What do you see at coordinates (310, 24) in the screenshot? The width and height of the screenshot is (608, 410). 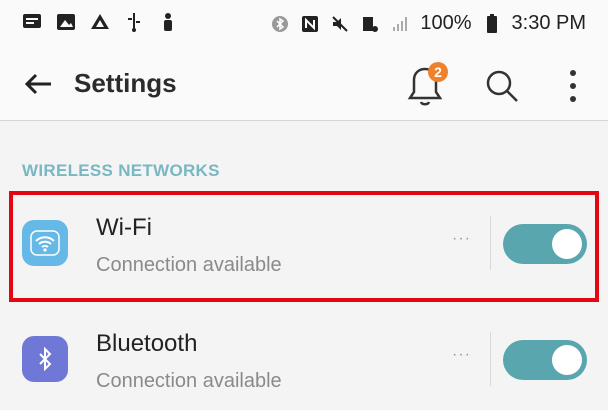 I see `nfc-icon` at bounding box center [310, 24].